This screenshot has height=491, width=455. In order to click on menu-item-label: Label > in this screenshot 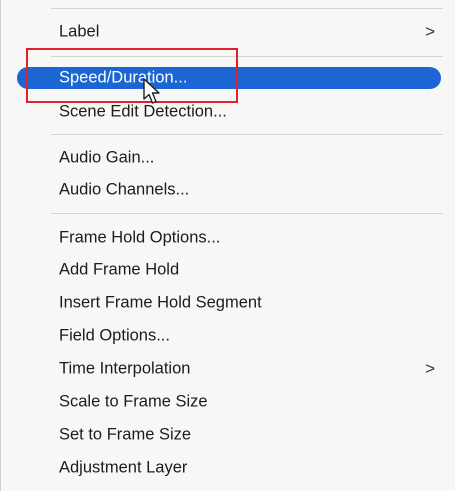, I will do `click(228, 32)`.